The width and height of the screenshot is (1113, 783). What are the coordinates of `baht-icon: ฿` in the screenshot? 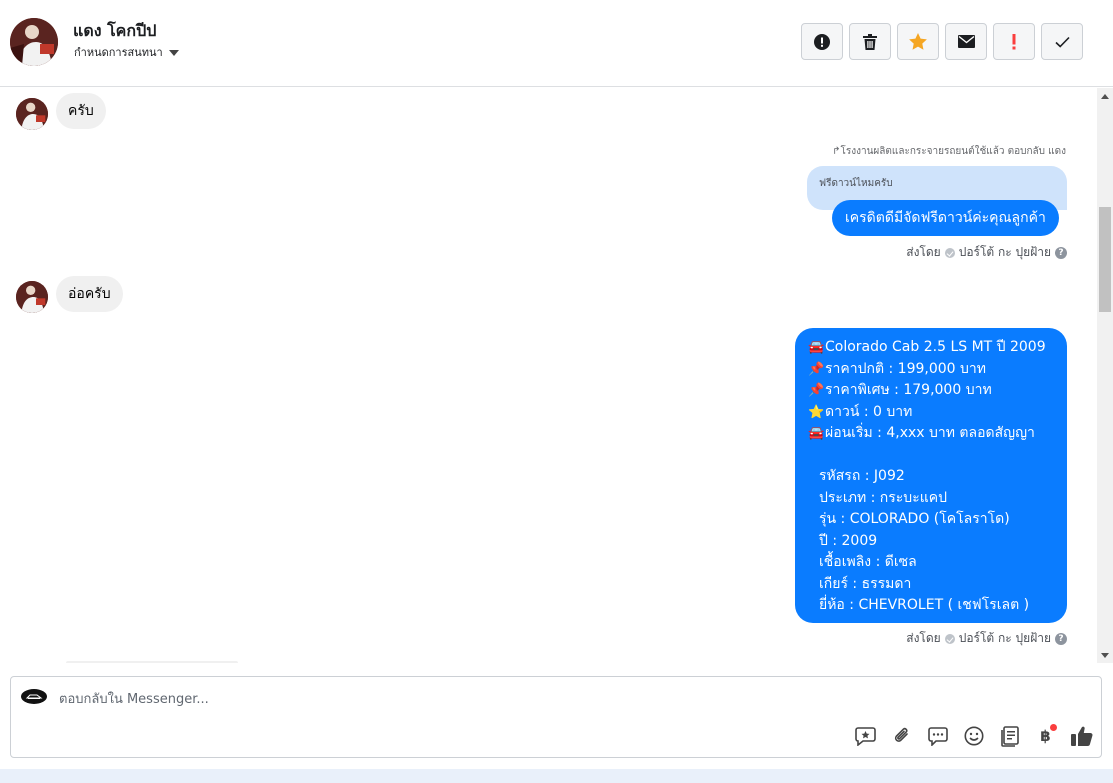 It's located at (1045, 736).